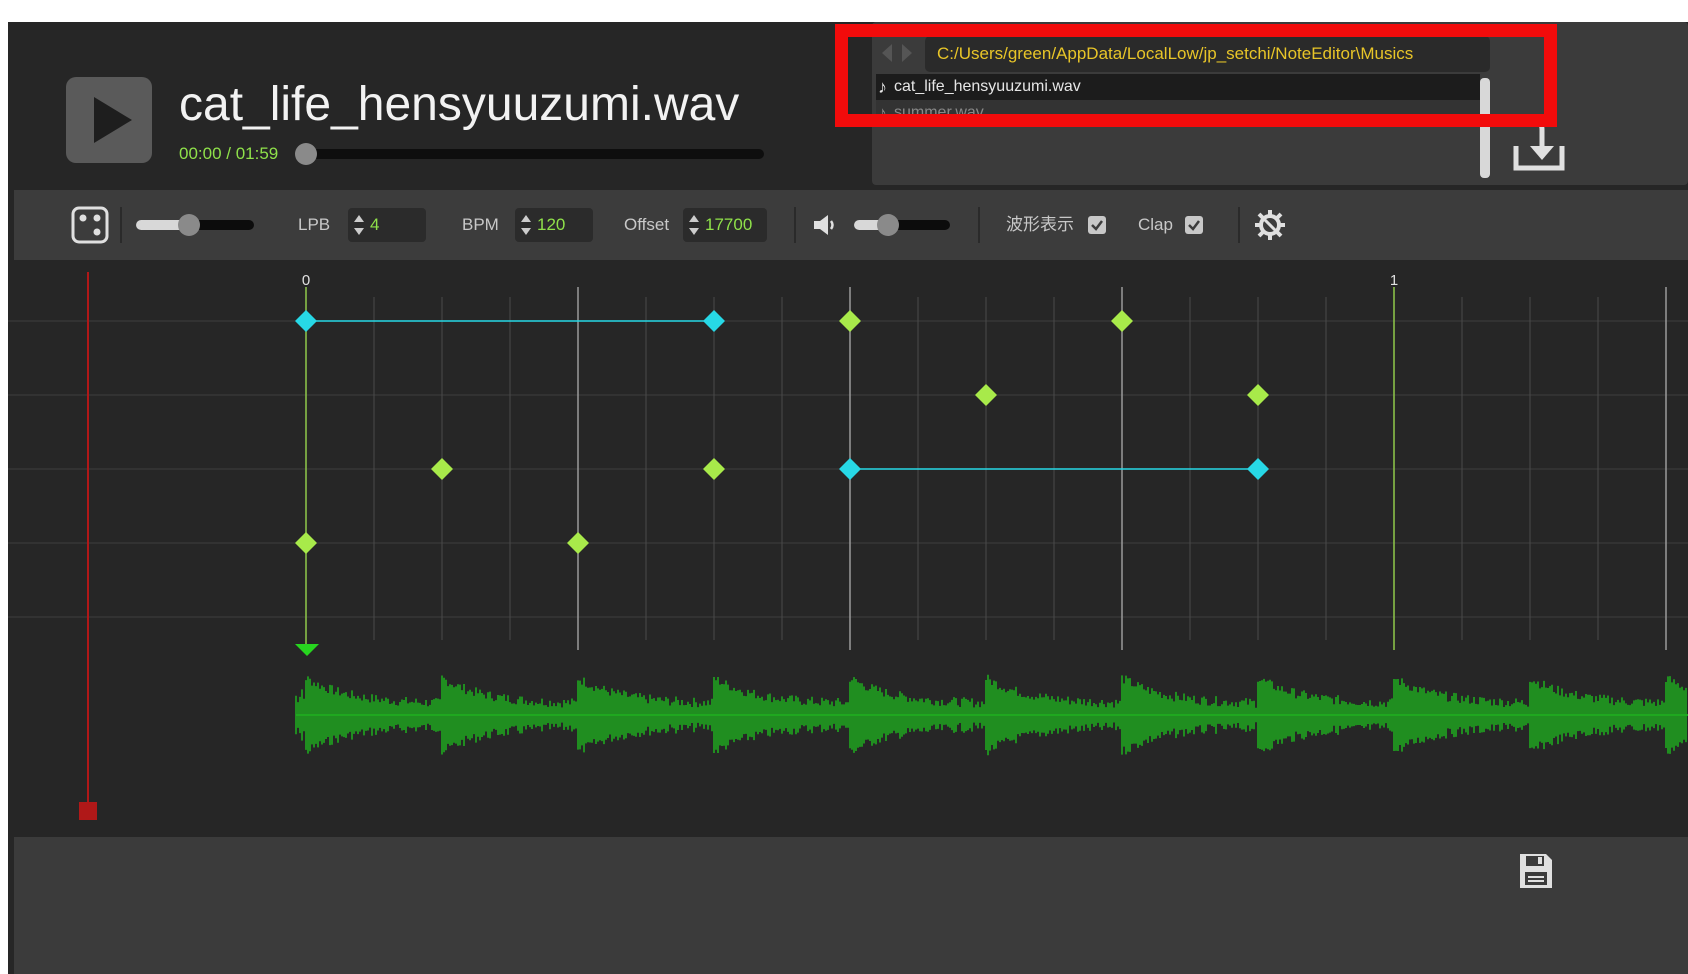 Image resolution: width=1688 pixels, height=974 pixels. What do you see at coordinates (459, 104) in the screenshot?
I see `track-title: cat_life_hensyuuzumi.wav` at bounding box center [459, 104].